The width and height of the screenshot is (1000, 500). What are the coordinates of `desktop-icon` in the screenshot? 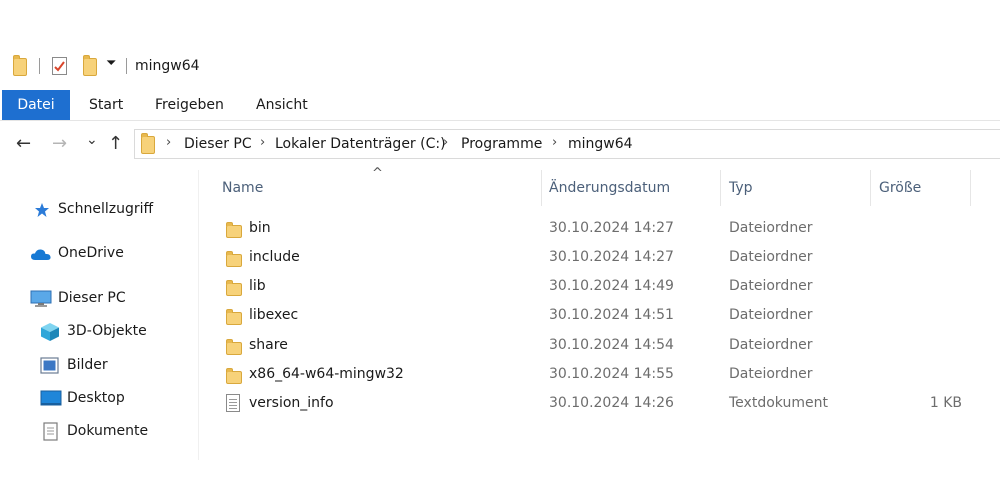 It's located at (51, 398).